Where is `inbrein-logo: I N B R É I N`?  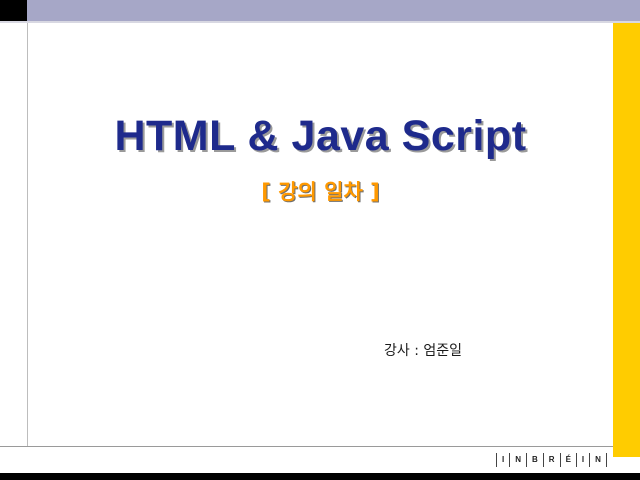 inbrein-logo: I N B R É I N is located at coordinates (551, 460).